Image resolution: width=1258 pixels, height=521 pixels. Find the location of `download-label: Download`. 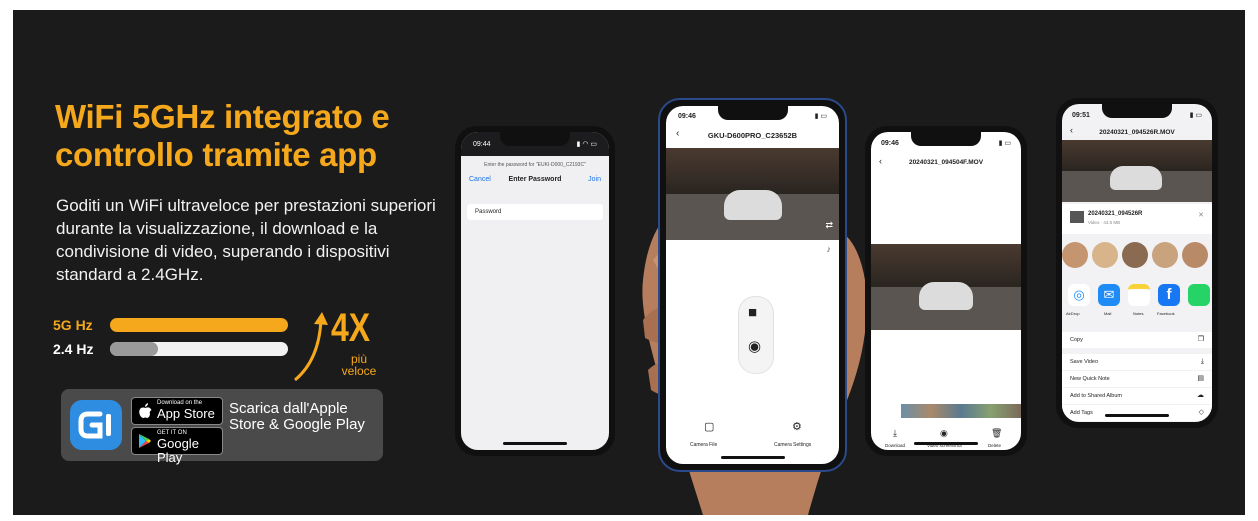

download-label: Download is located at coordinates (895, 445).